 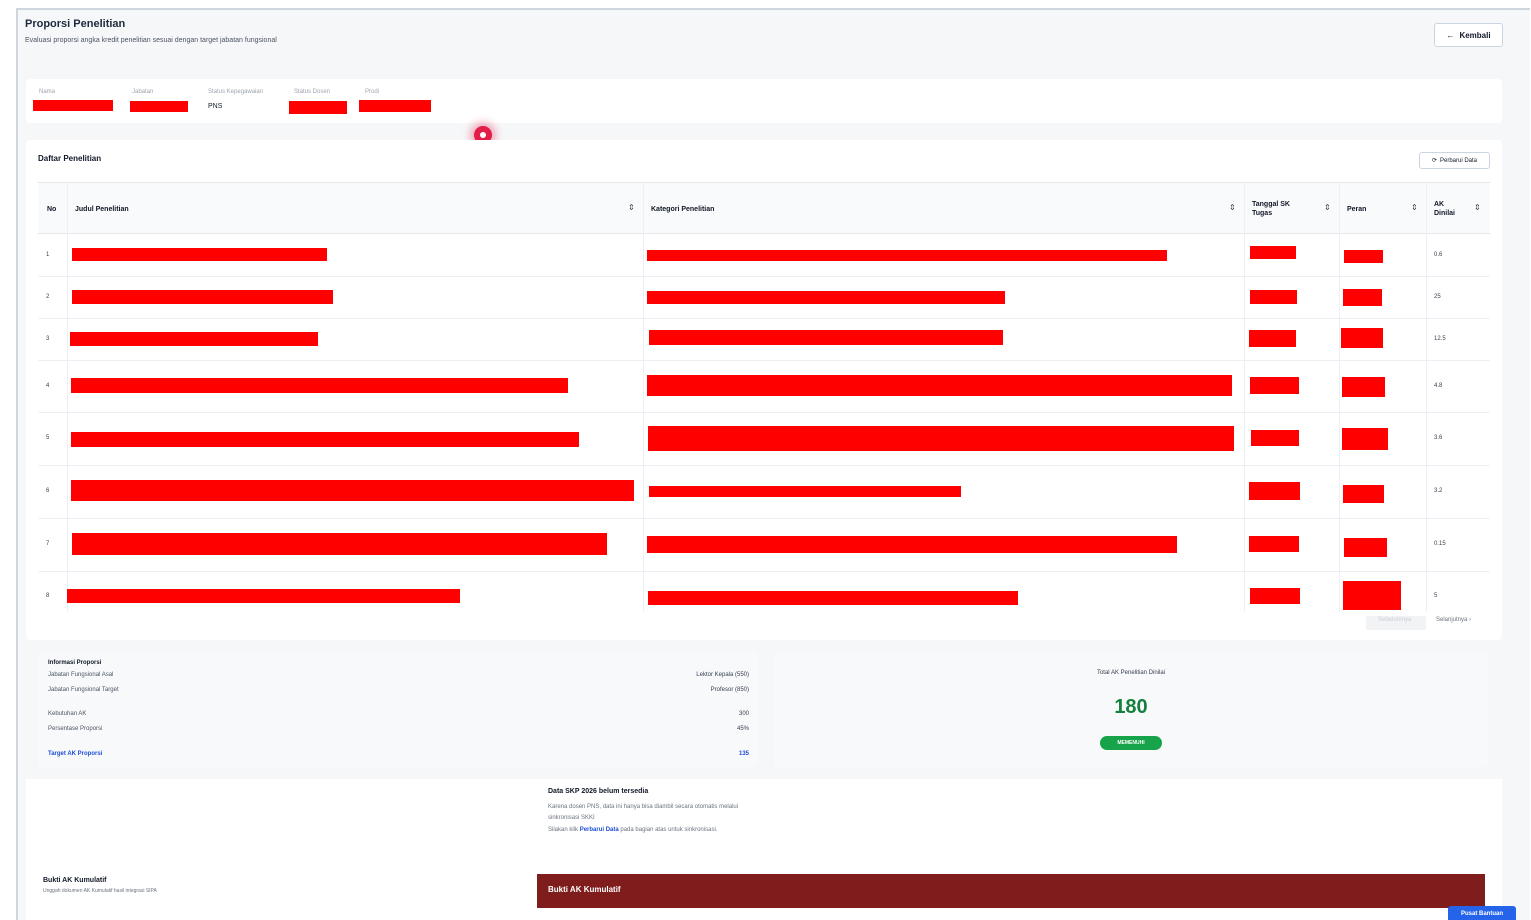 I want to click on skp-panel, so click(x=764, y=824).